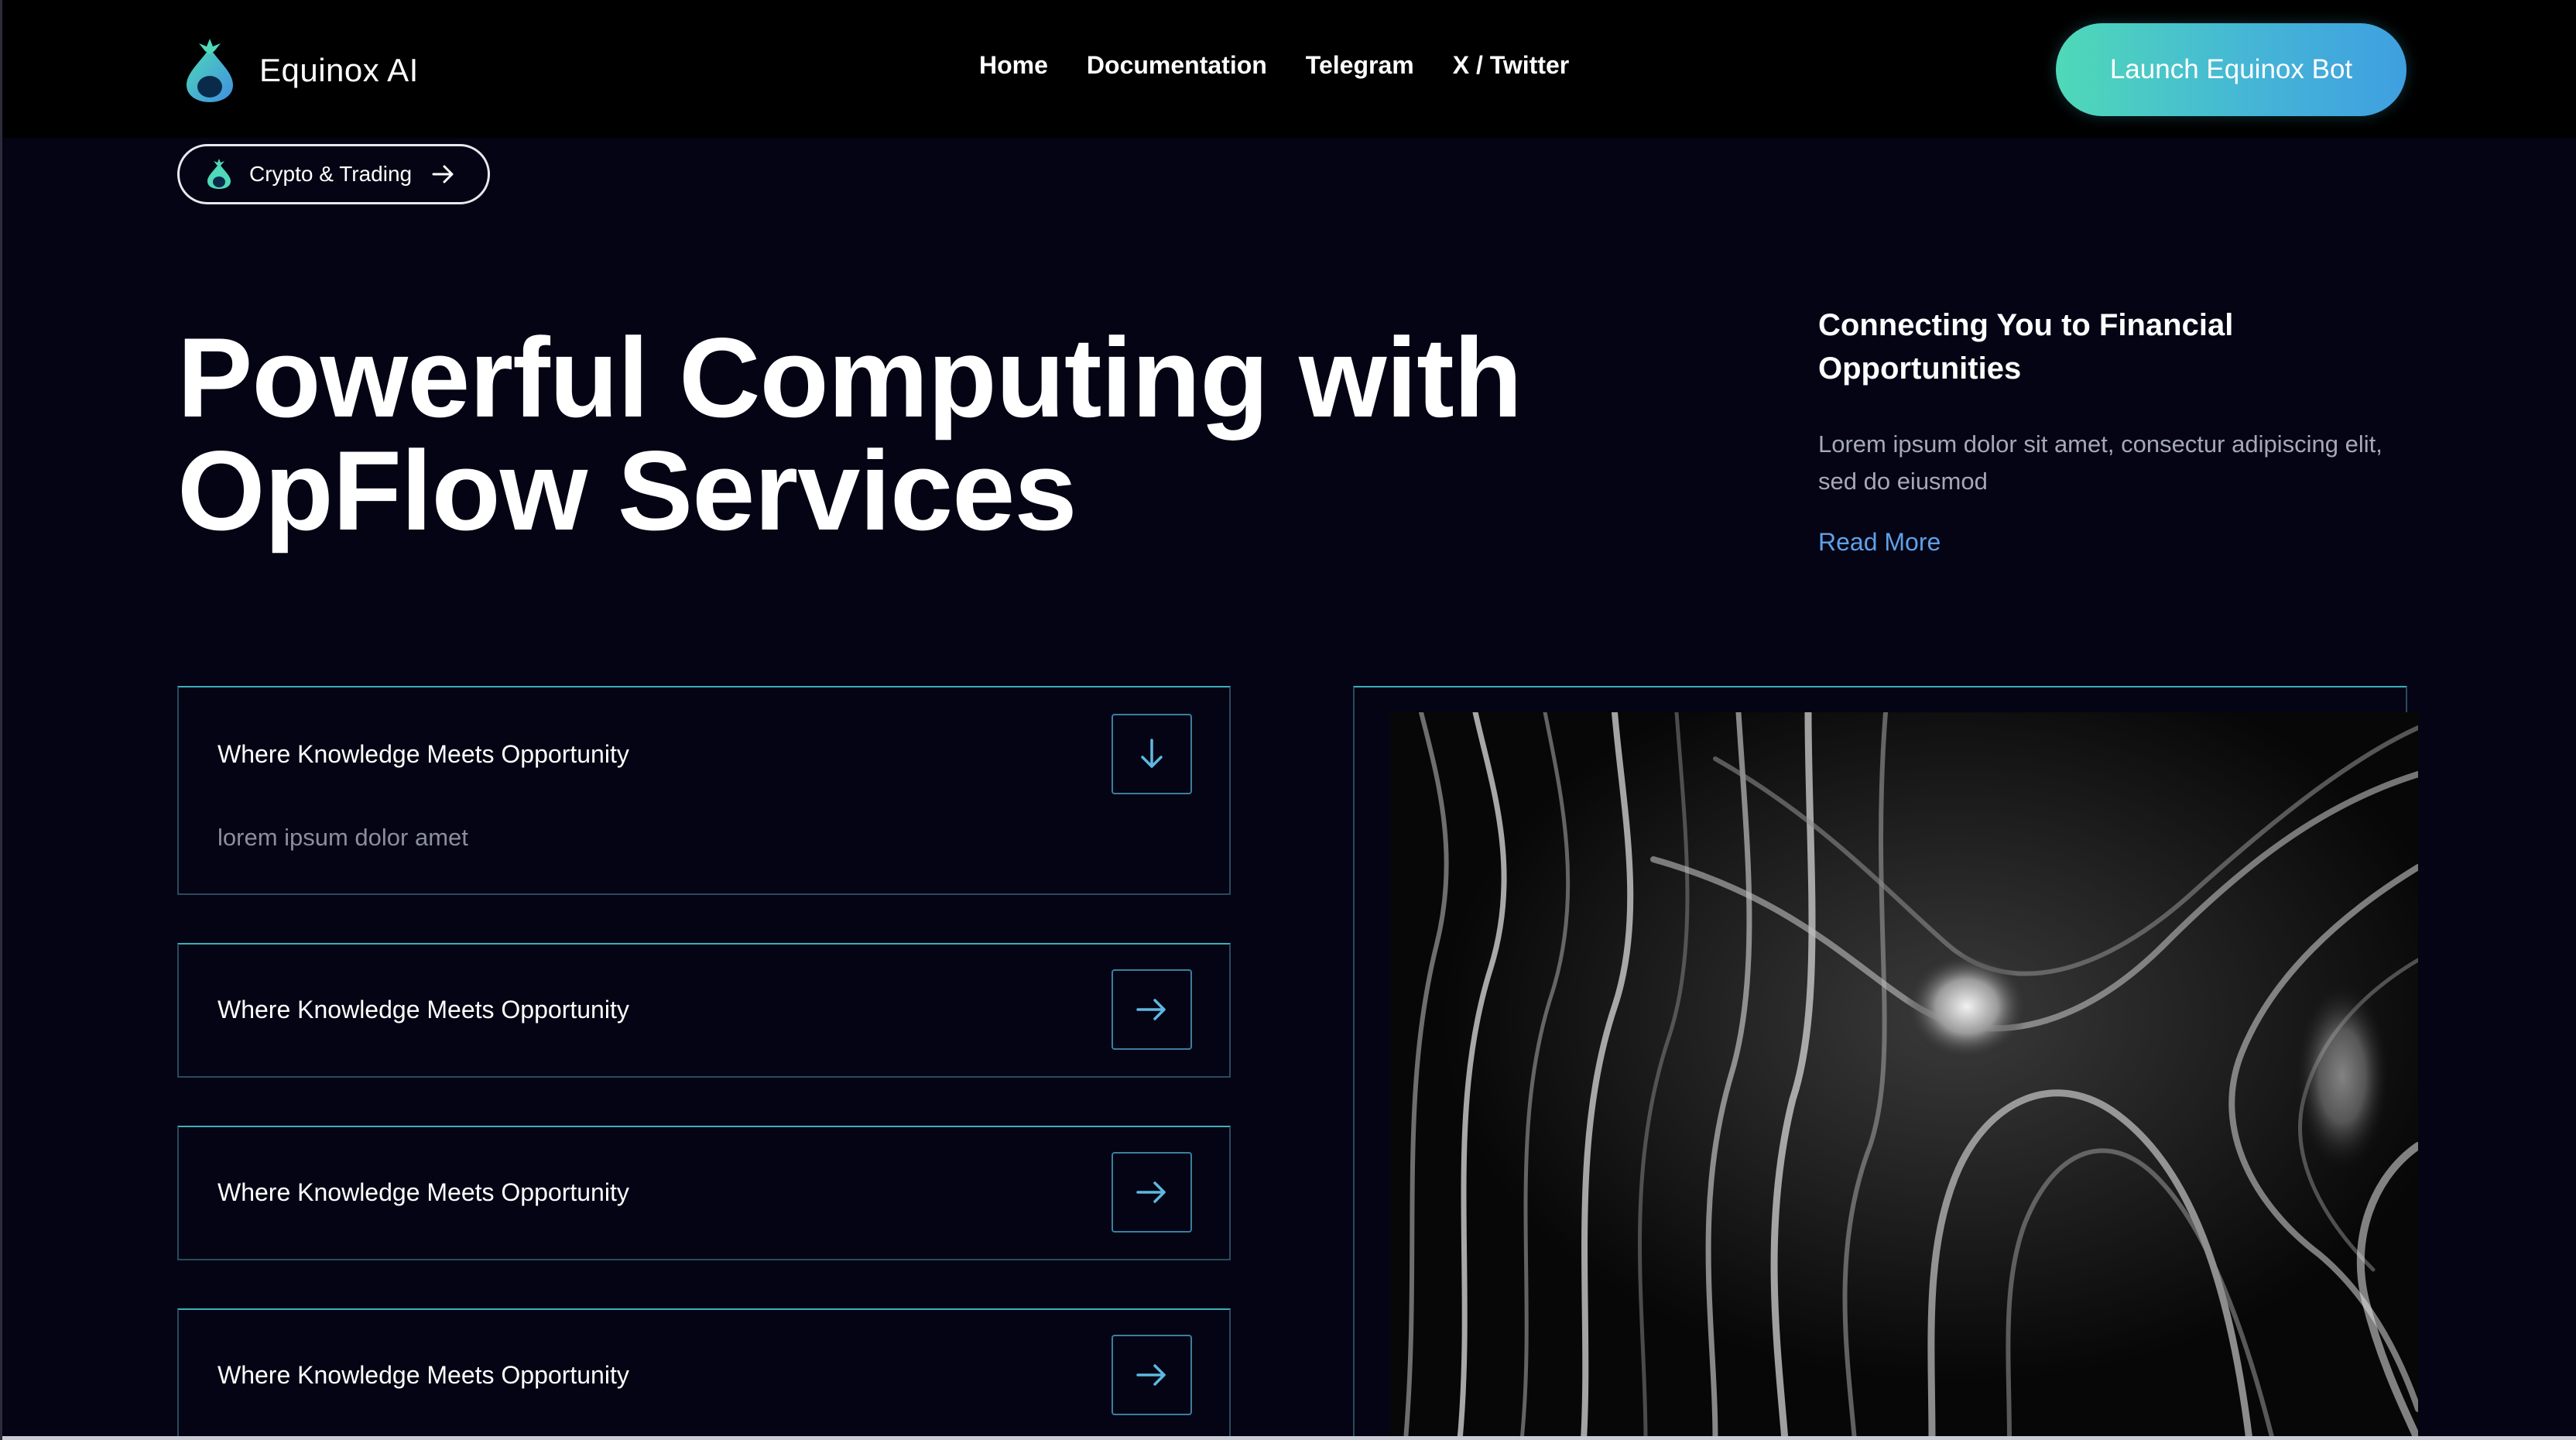 The image size is (2576, 1440). Describe the element at coordinates (627, 490) in the screenshot. I see `hero-title-line2: OpFlow Services` at that location.